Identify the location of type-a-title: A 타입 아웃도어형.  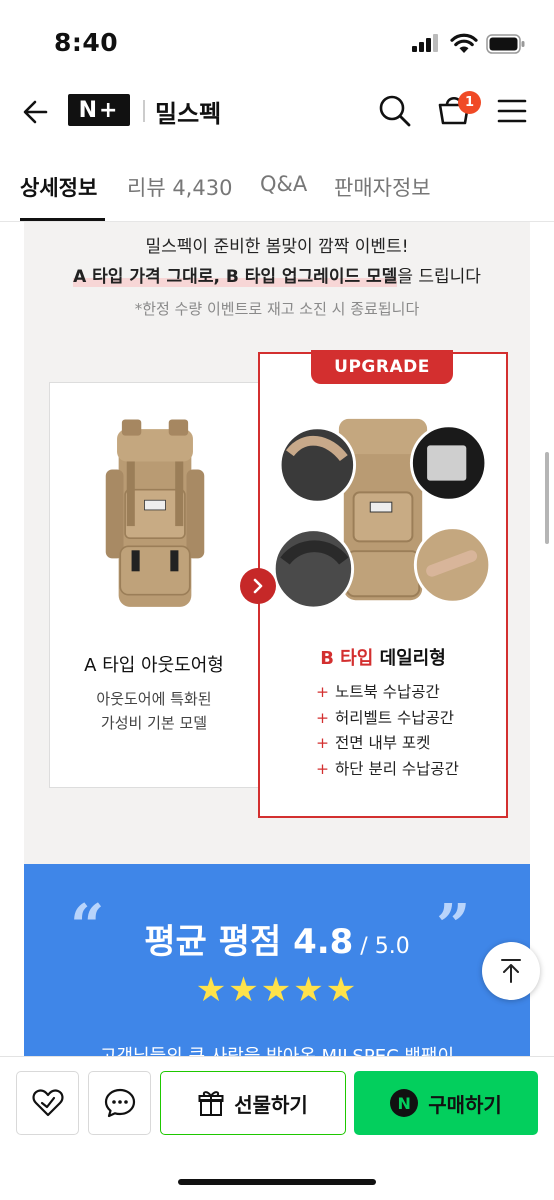
(154, 665).